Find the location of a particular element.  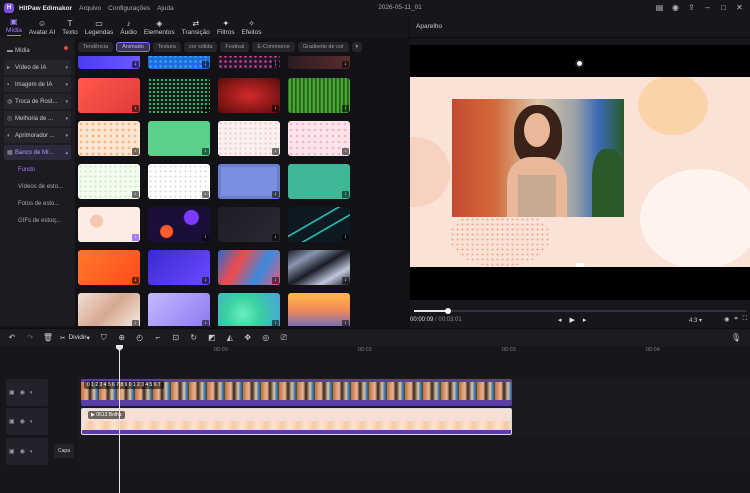

speed-icon: ◴ is located at coordinates (140, 338).